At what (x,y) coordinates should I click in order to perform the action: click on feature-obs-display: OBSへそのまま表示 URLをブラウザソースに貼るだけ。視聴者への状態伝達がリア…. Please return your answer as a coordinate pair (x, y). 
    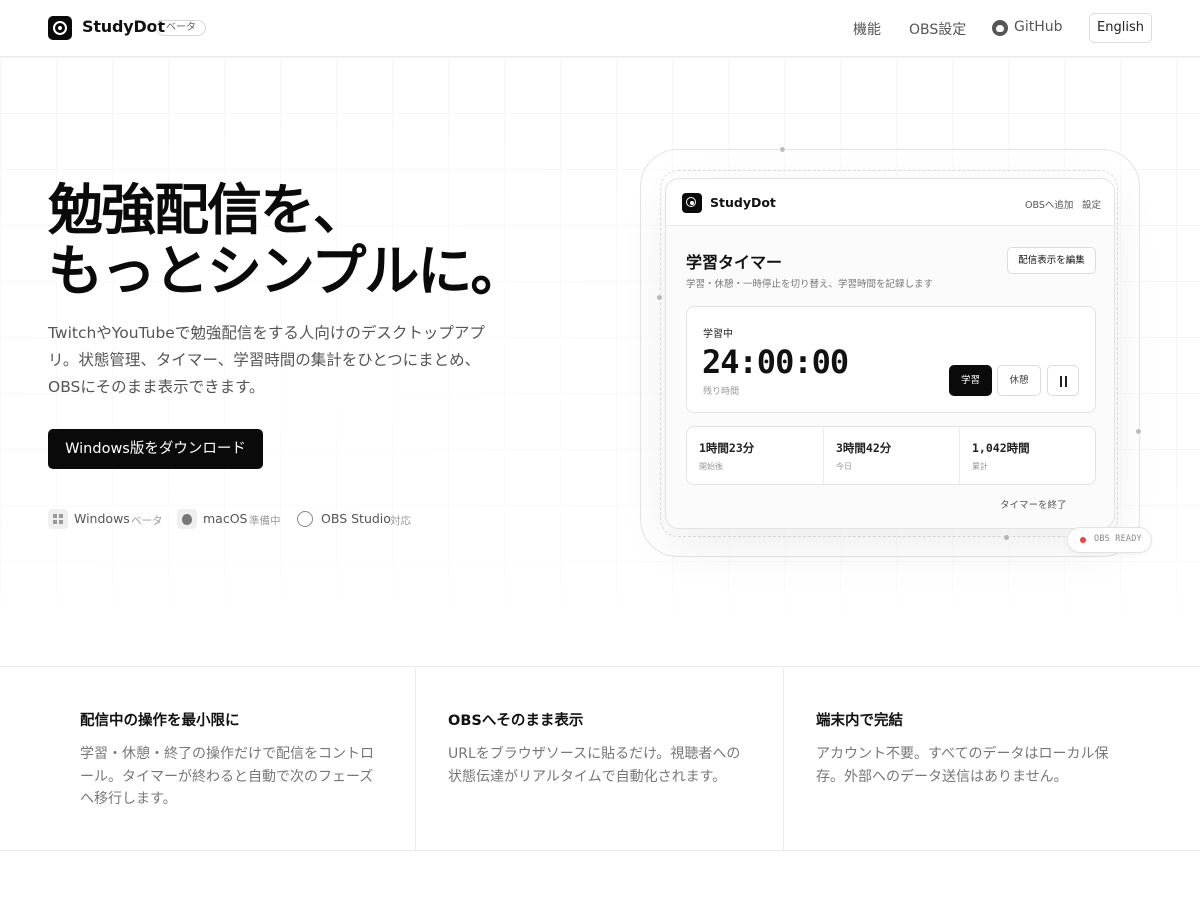
    Looking at the image, I should click on (599, 758).